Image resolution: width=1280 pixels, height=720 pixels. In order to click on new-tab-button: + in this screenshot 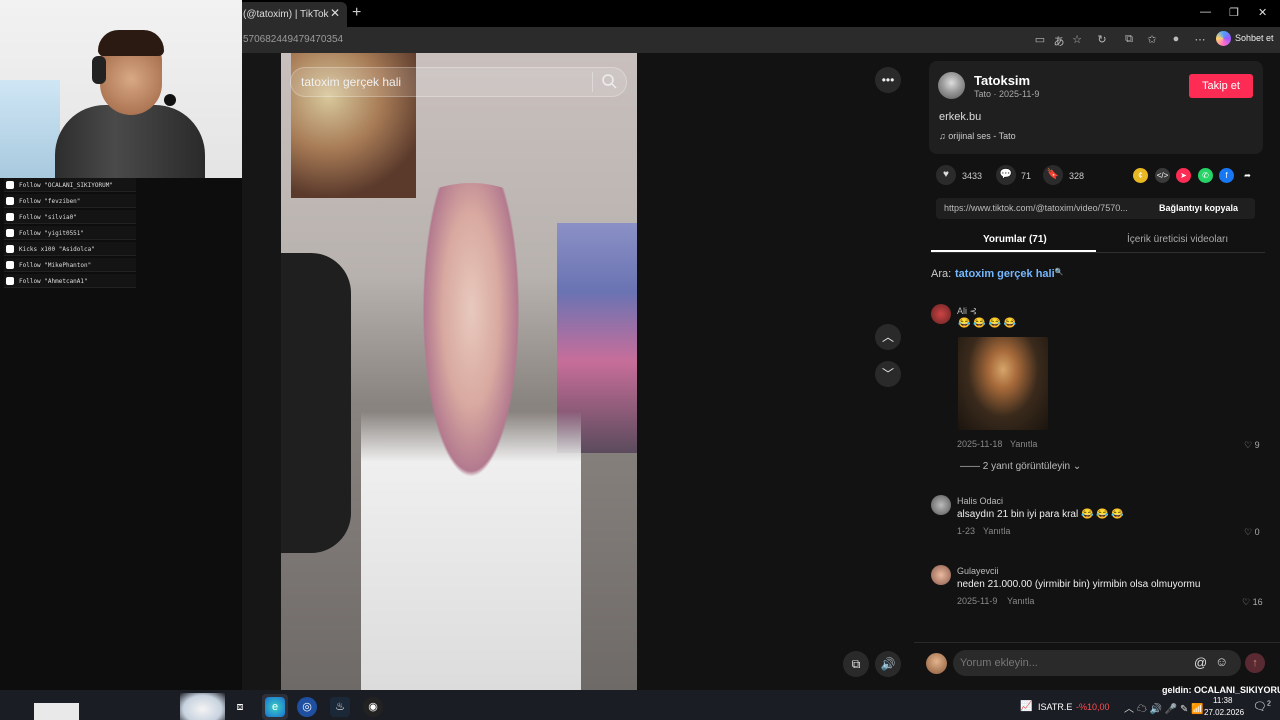, I will do `click(356, 13)`.